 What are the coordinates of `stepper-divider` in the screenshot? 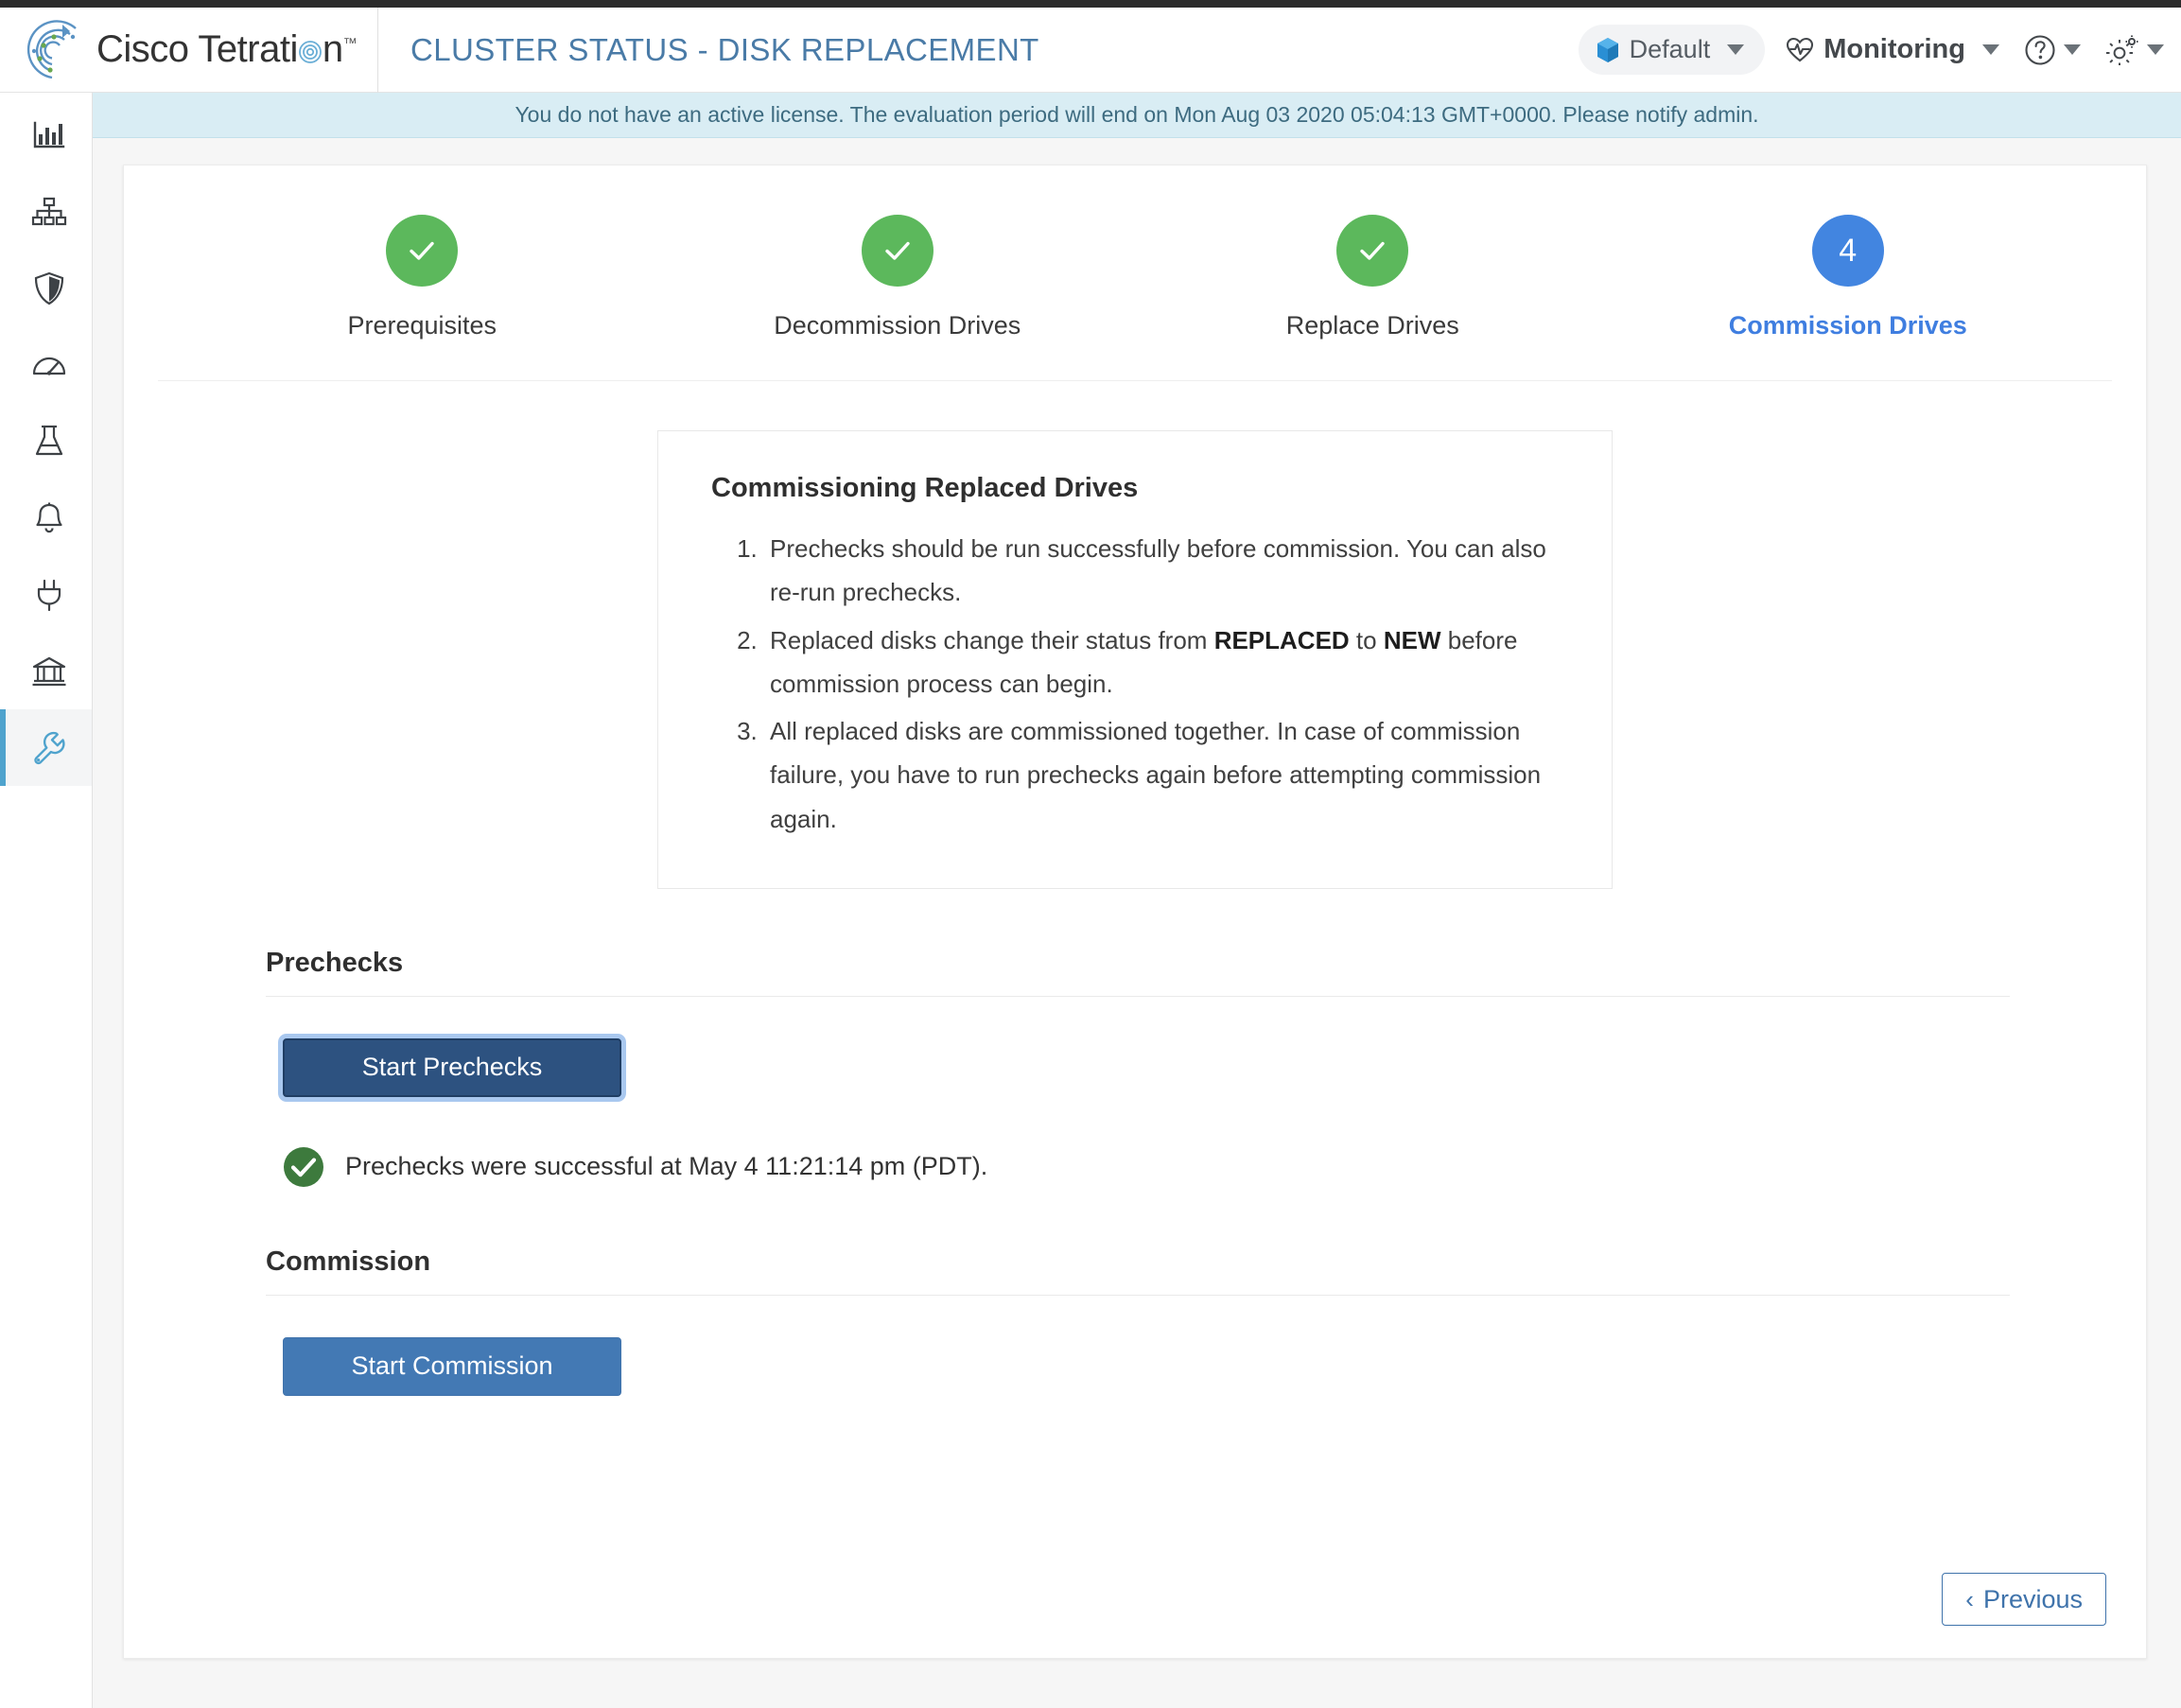 It's located at (1135, 380).